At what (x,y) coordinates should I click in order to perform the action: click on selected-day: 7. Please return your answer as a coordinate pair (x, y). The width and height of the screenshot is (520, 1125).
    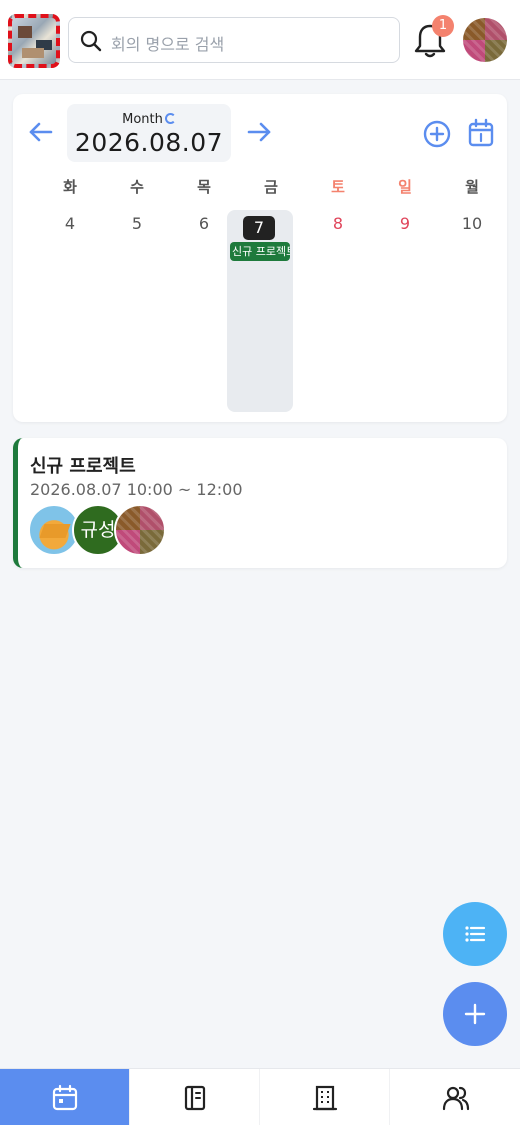
    Looking at the image, I should click on (259, 228).